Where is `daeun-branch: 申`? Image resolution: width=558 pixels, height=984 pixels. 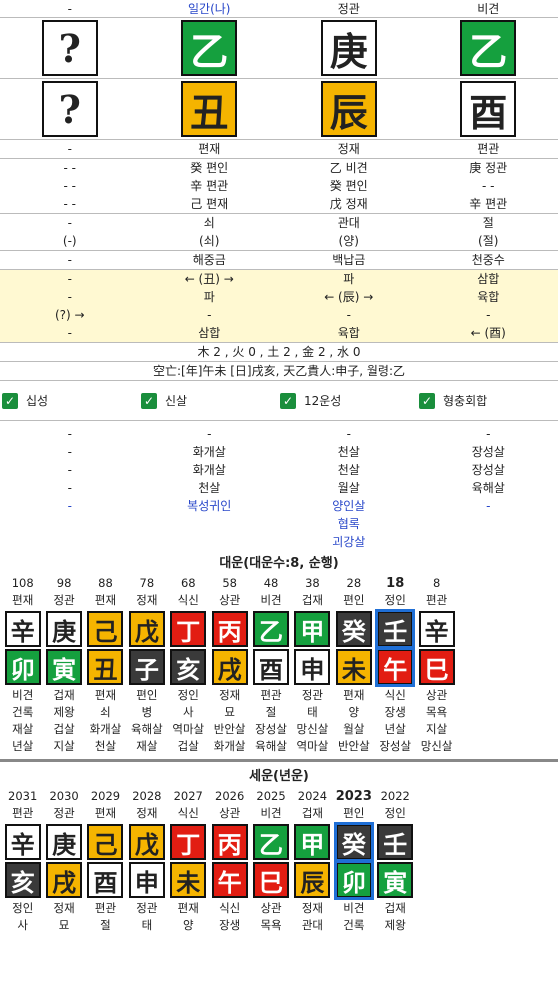 daeun-branch: 申 is located at coordinates (312, 667).